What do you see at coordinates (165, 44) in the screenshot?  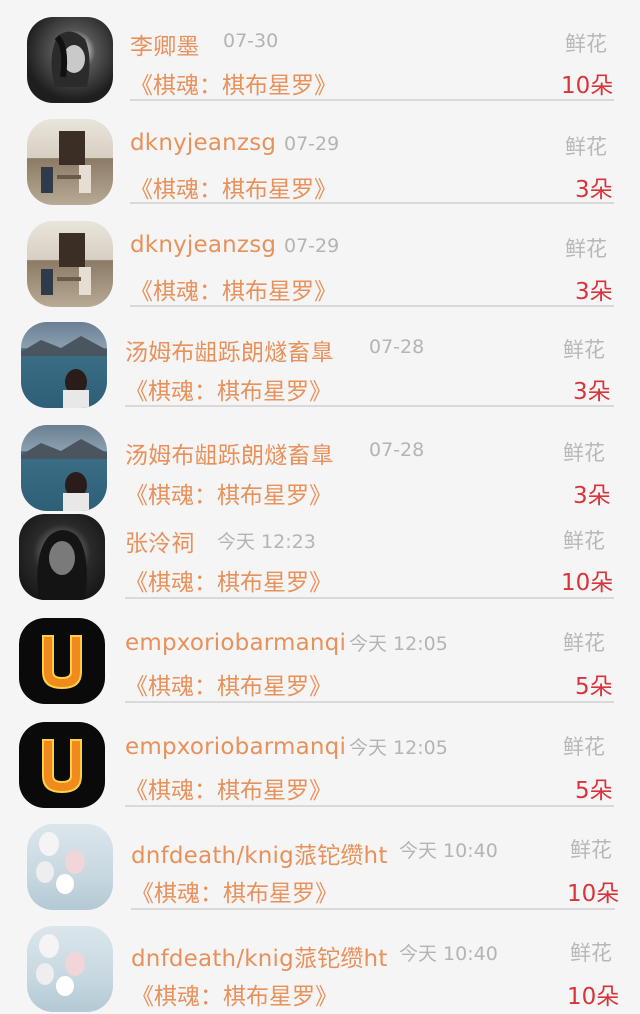 I see `user-name: 李卿墨` at bounding box center [165, 44].